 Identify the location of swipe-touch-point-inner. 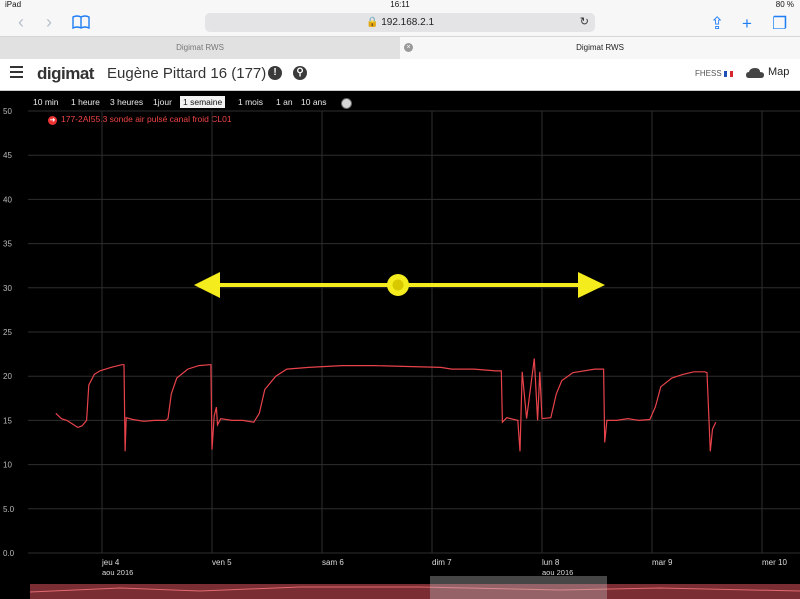
(398, 285).